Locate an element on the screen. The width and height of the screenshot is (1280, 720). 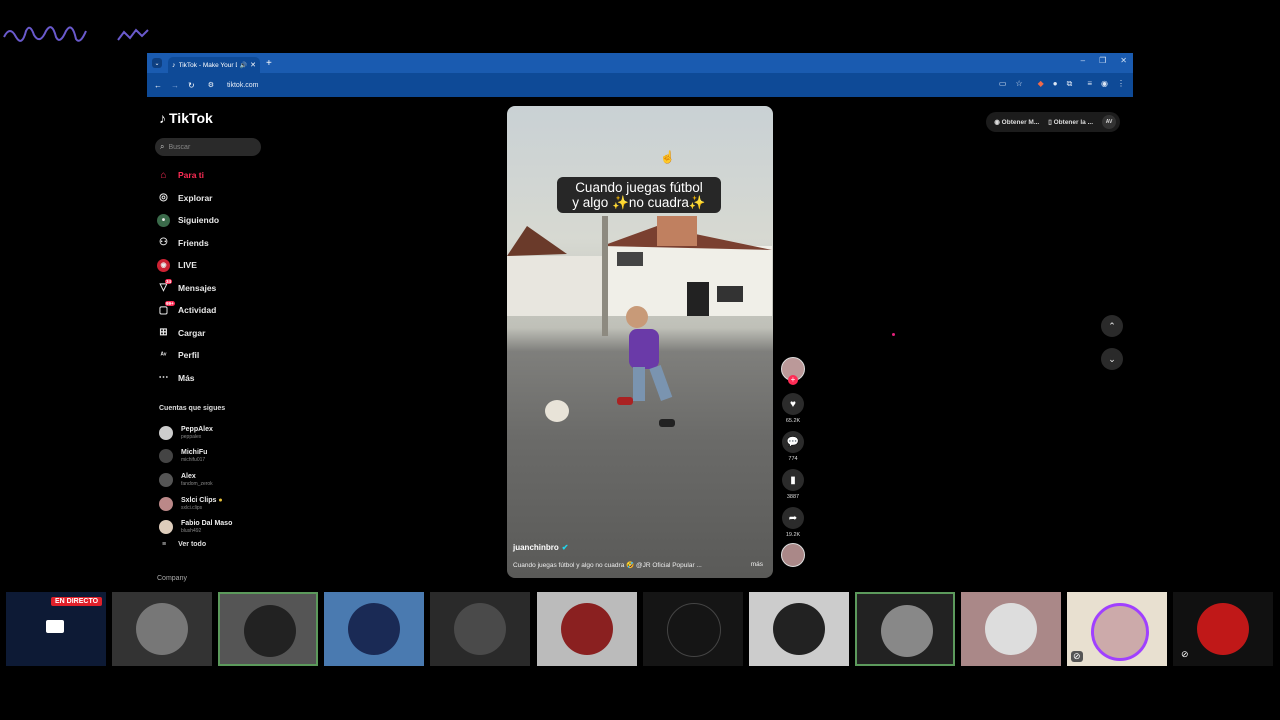
sidebar-item-friends: ⚇ Friends is located at coordinates (188, 243).